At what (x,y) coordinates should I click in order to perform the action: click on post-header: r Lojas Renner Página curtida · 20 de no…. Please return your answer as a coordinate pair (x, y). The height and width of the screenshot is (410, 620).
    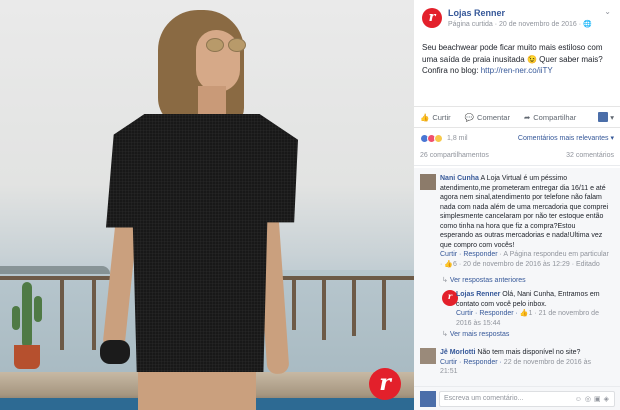
    Looking at the image, I should click on (517, 17).